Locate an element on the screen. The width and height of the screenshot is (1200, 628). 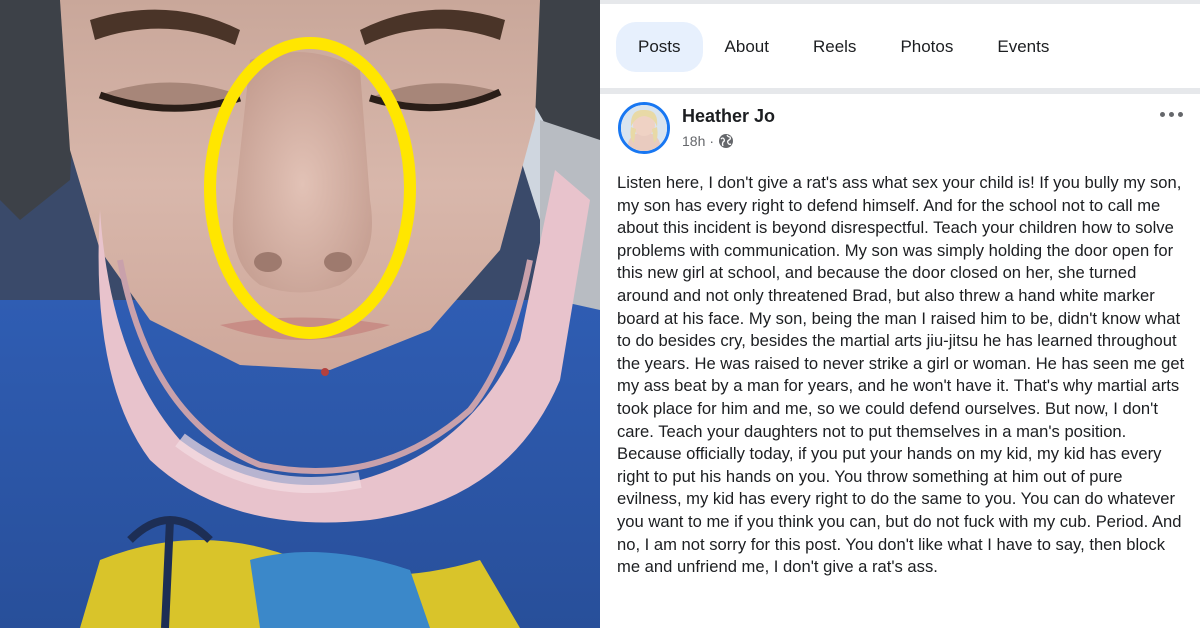
post-time: 18h is located at coordinates (693, 141).